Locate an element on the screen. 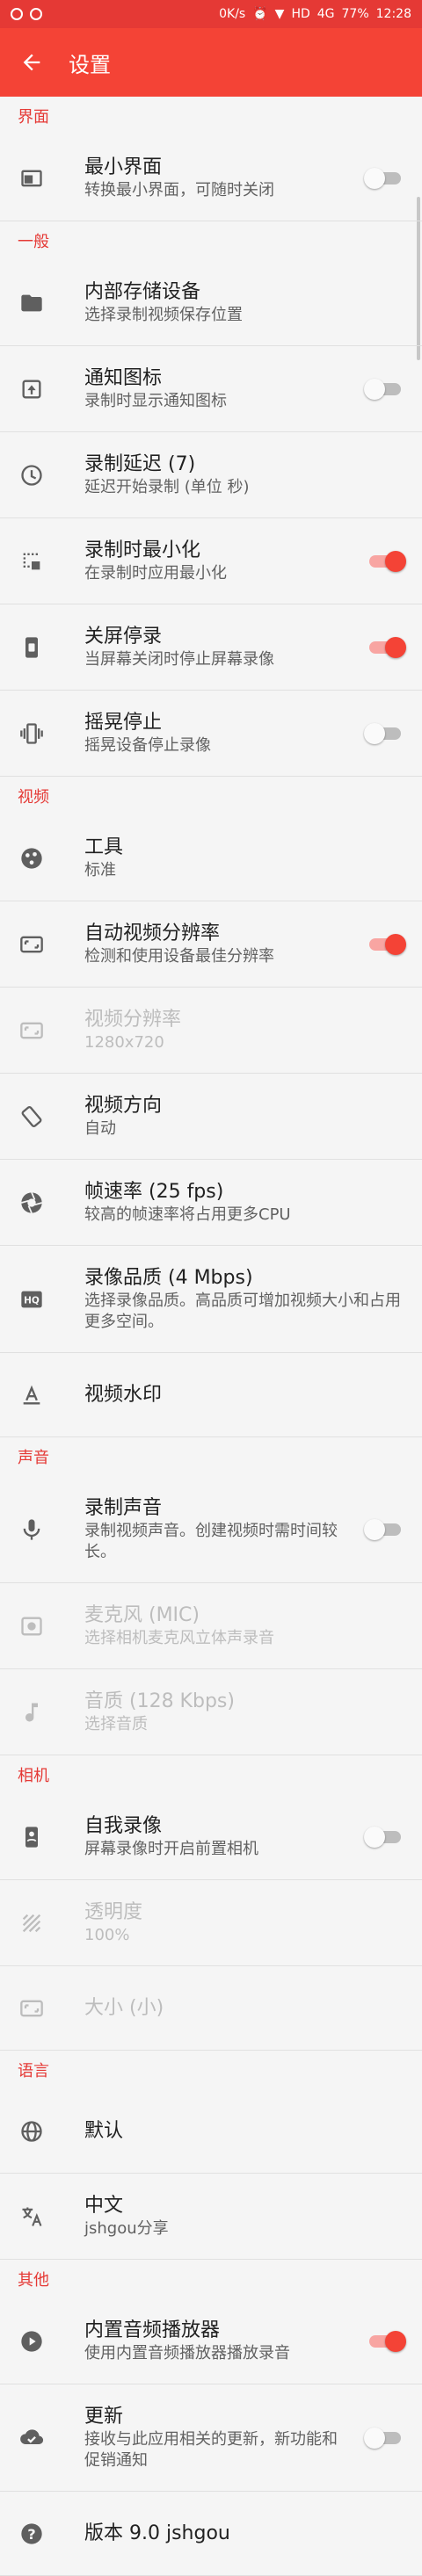 The width and height of the screenshot is (422, 2576). back-button is located at coordinates (31, 62).